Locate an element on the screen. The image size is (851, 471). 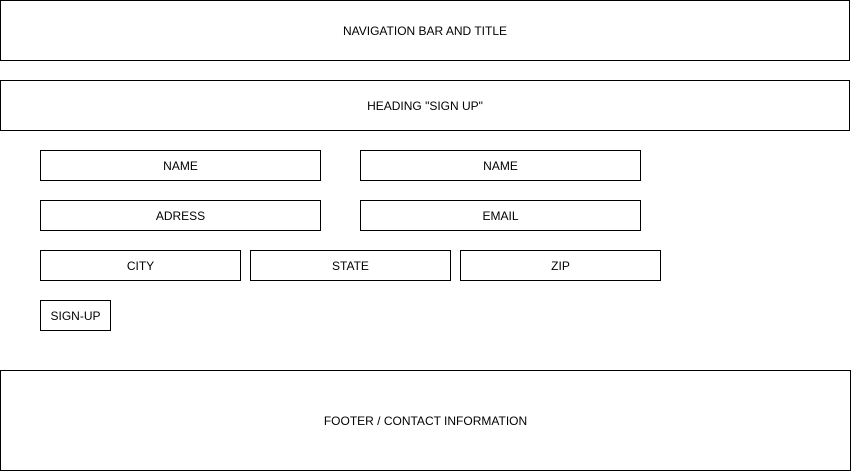
page-heading: HEADING "SIGN UP" is located at coordinates (425, 105).